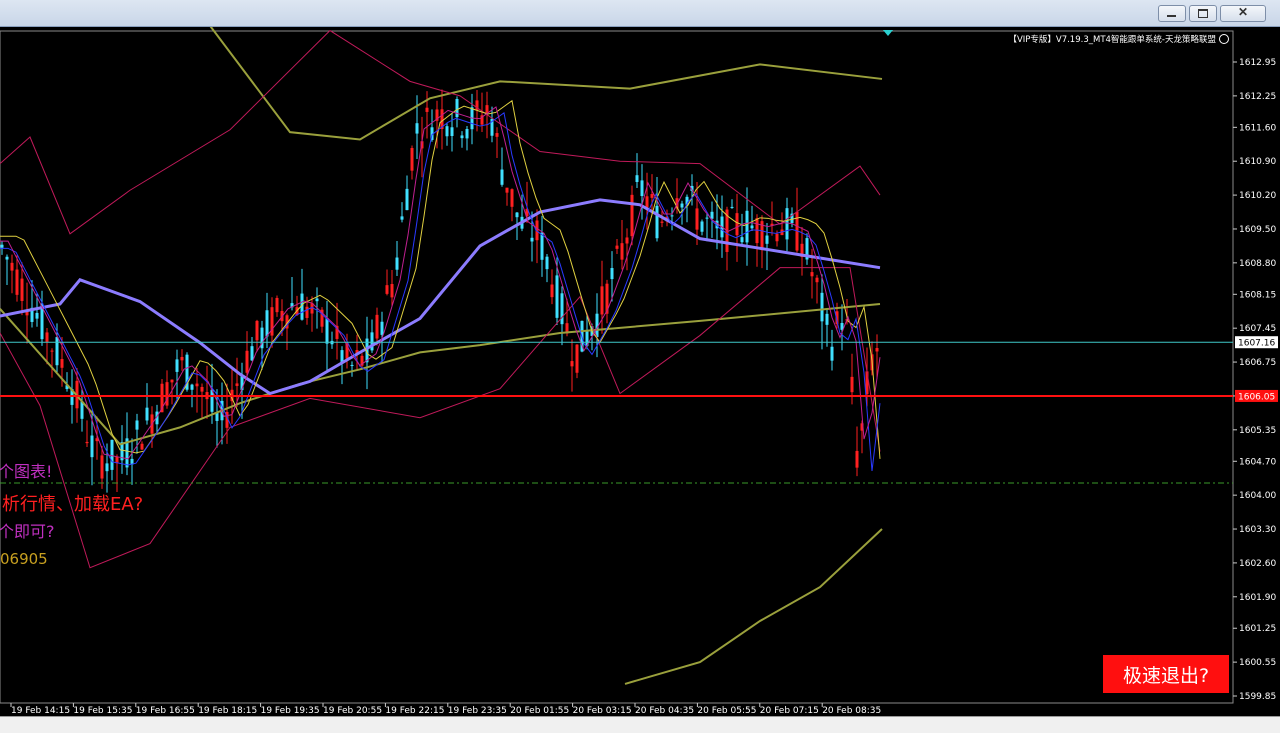 Image resolution: width=1280 pixels, height=733 pixels. What do you see at coordinates (27, 531) in the screenshot?
I see `overlay-line-3: 个即可?` at bounding box center [27, 531].